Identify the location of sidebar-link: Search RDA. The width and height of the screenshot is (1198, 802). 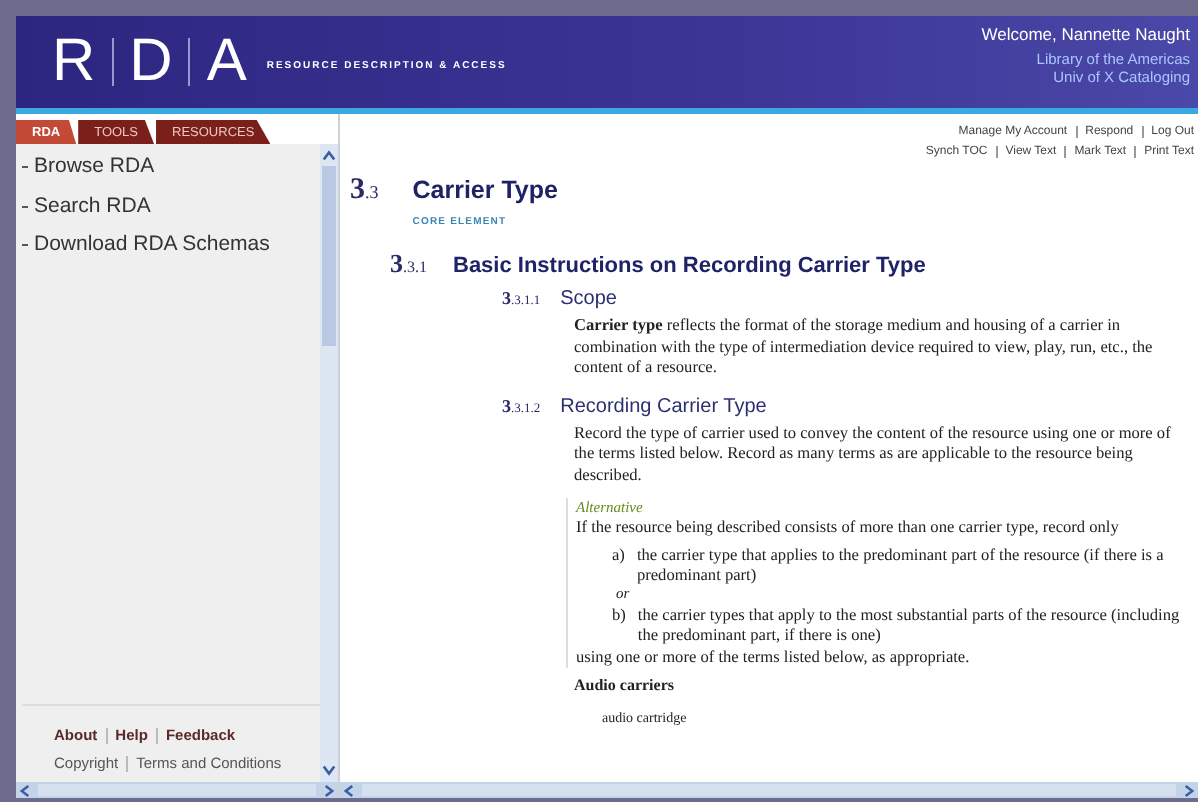
(171, 206).